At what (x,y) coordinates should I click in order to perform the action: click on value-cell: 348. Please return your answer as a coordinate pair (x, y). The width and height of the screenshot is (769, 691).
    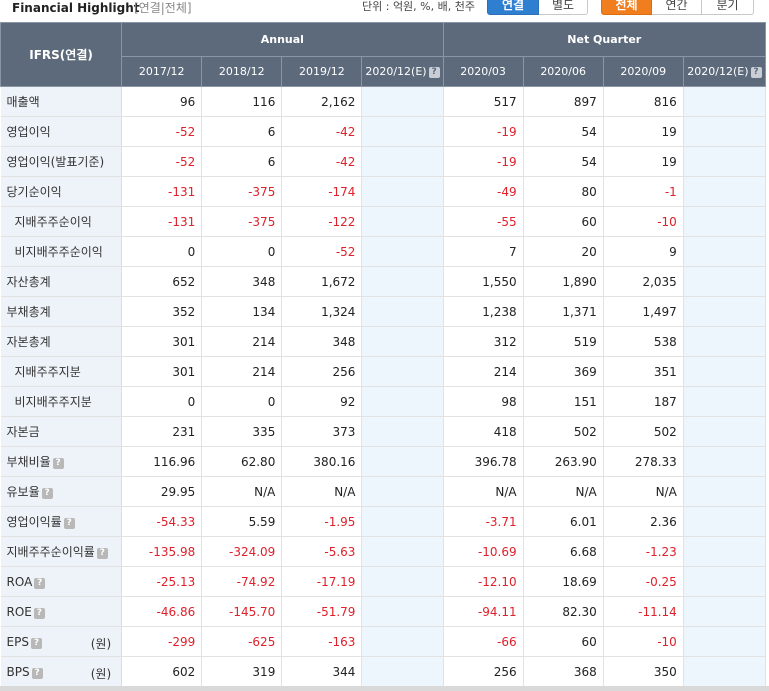
    Looking at the image, I should click on (242, 281).